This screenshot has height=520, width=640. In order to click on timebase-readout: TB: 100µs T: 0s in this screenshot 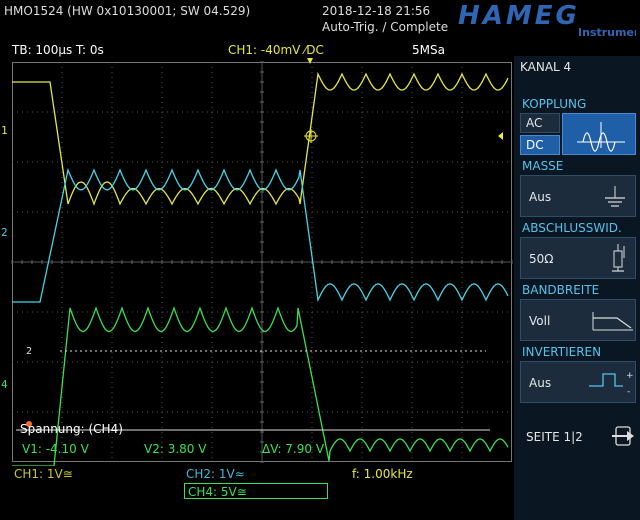, I will do `click(58, 50)`.